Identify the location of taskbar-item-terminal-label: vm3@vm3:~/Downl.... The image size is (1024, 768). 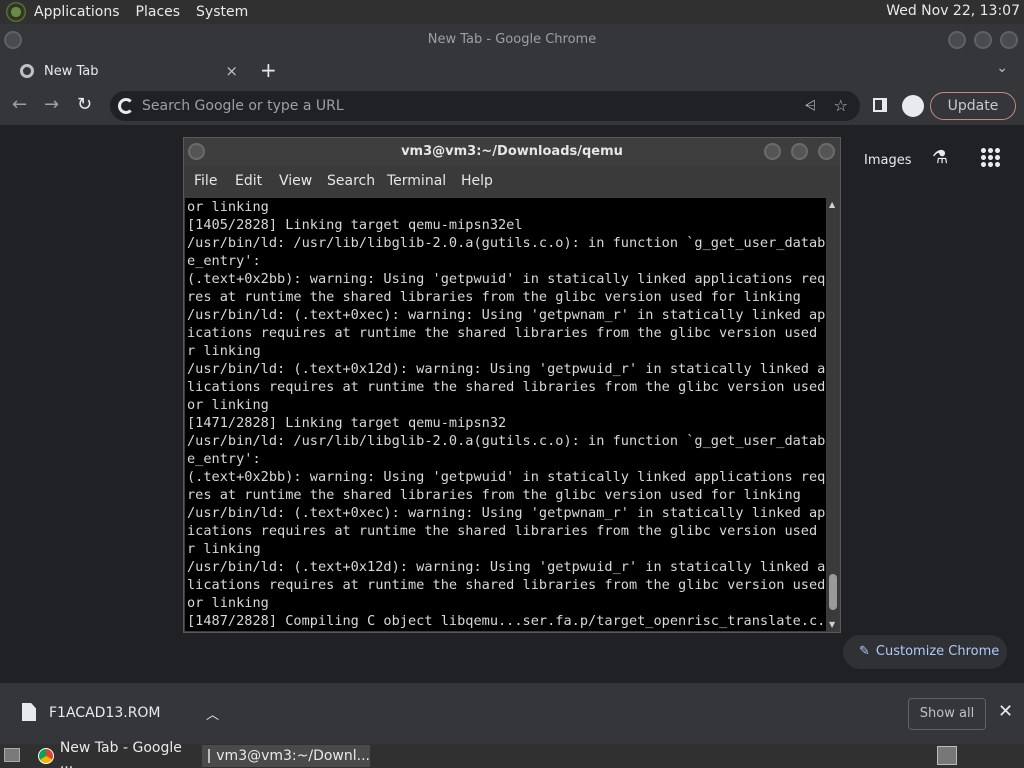
(293, 756).